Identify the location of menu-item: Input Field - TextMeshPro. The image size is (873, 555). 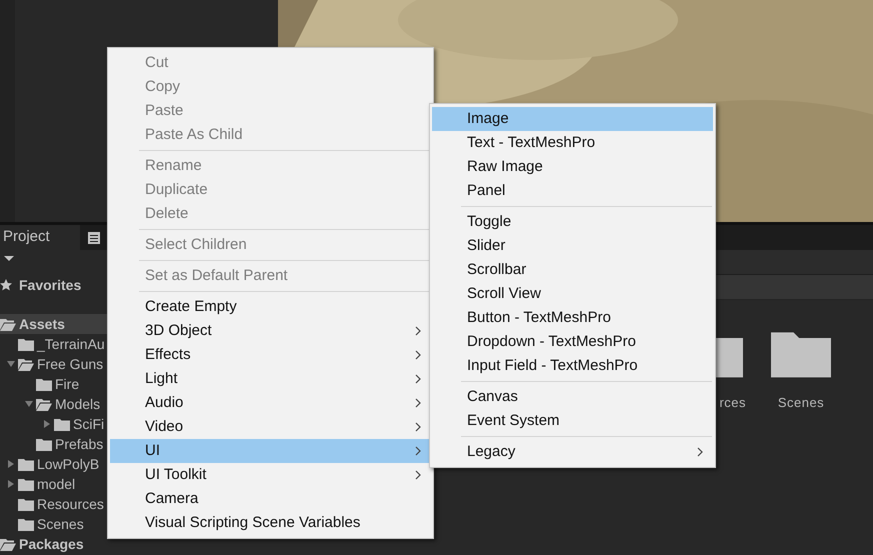
(572, 366).